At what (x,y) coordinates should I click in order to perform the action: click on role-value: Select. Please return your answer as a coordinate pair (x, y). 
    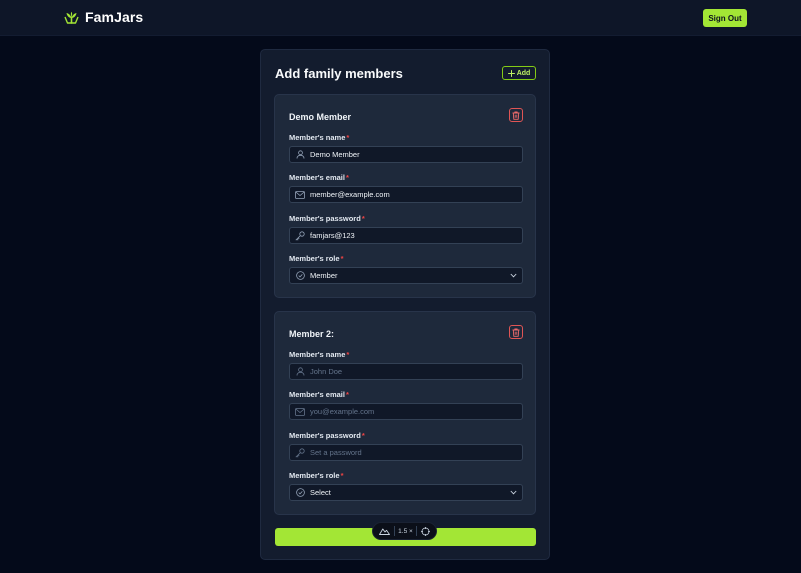
    Looking at the image, I should click on (320, 492).